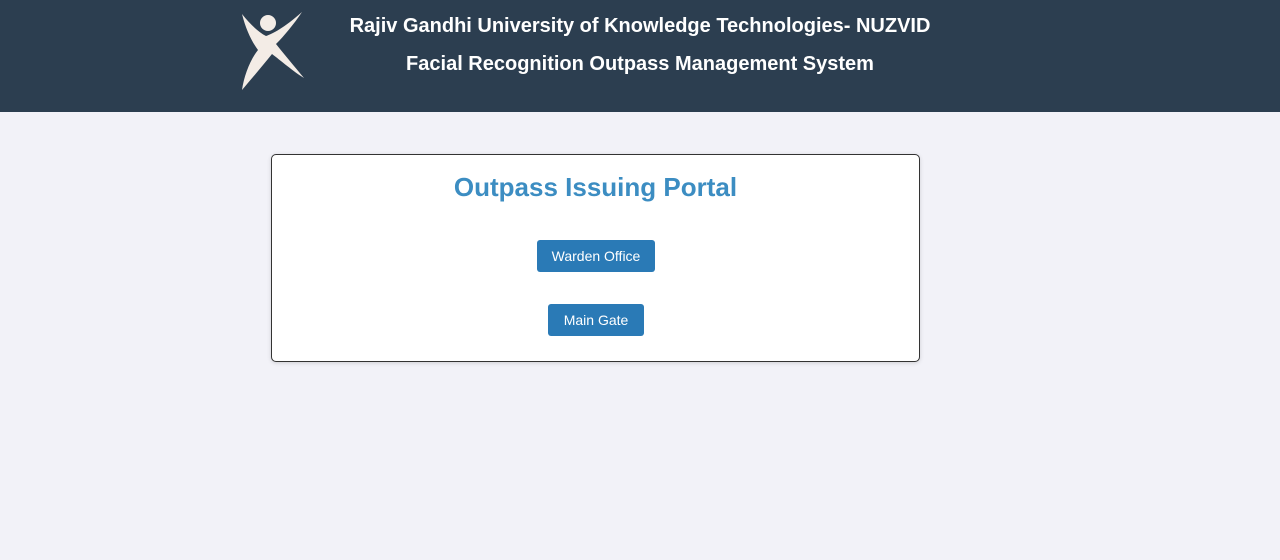 The height and width of the screenshot is (560, 1280). I want to click on warden-office-button: Warden Office, so click(596, 256).